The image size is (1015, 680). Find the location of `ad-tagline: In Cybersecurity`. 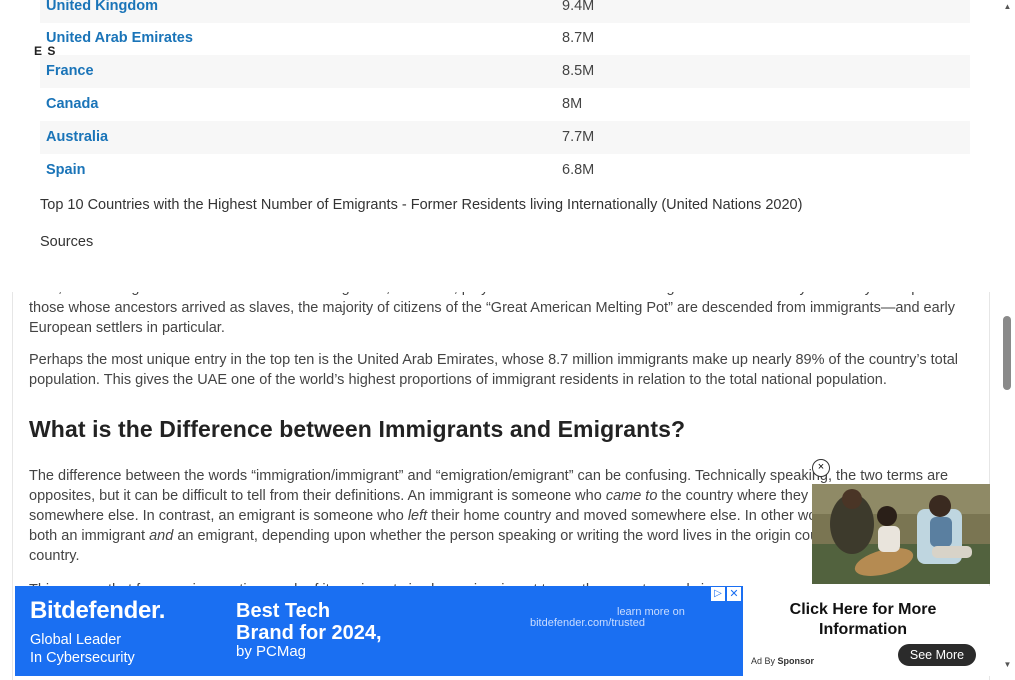

ad-tagline: In Cybersecurity is located at coordinates (82, 658).